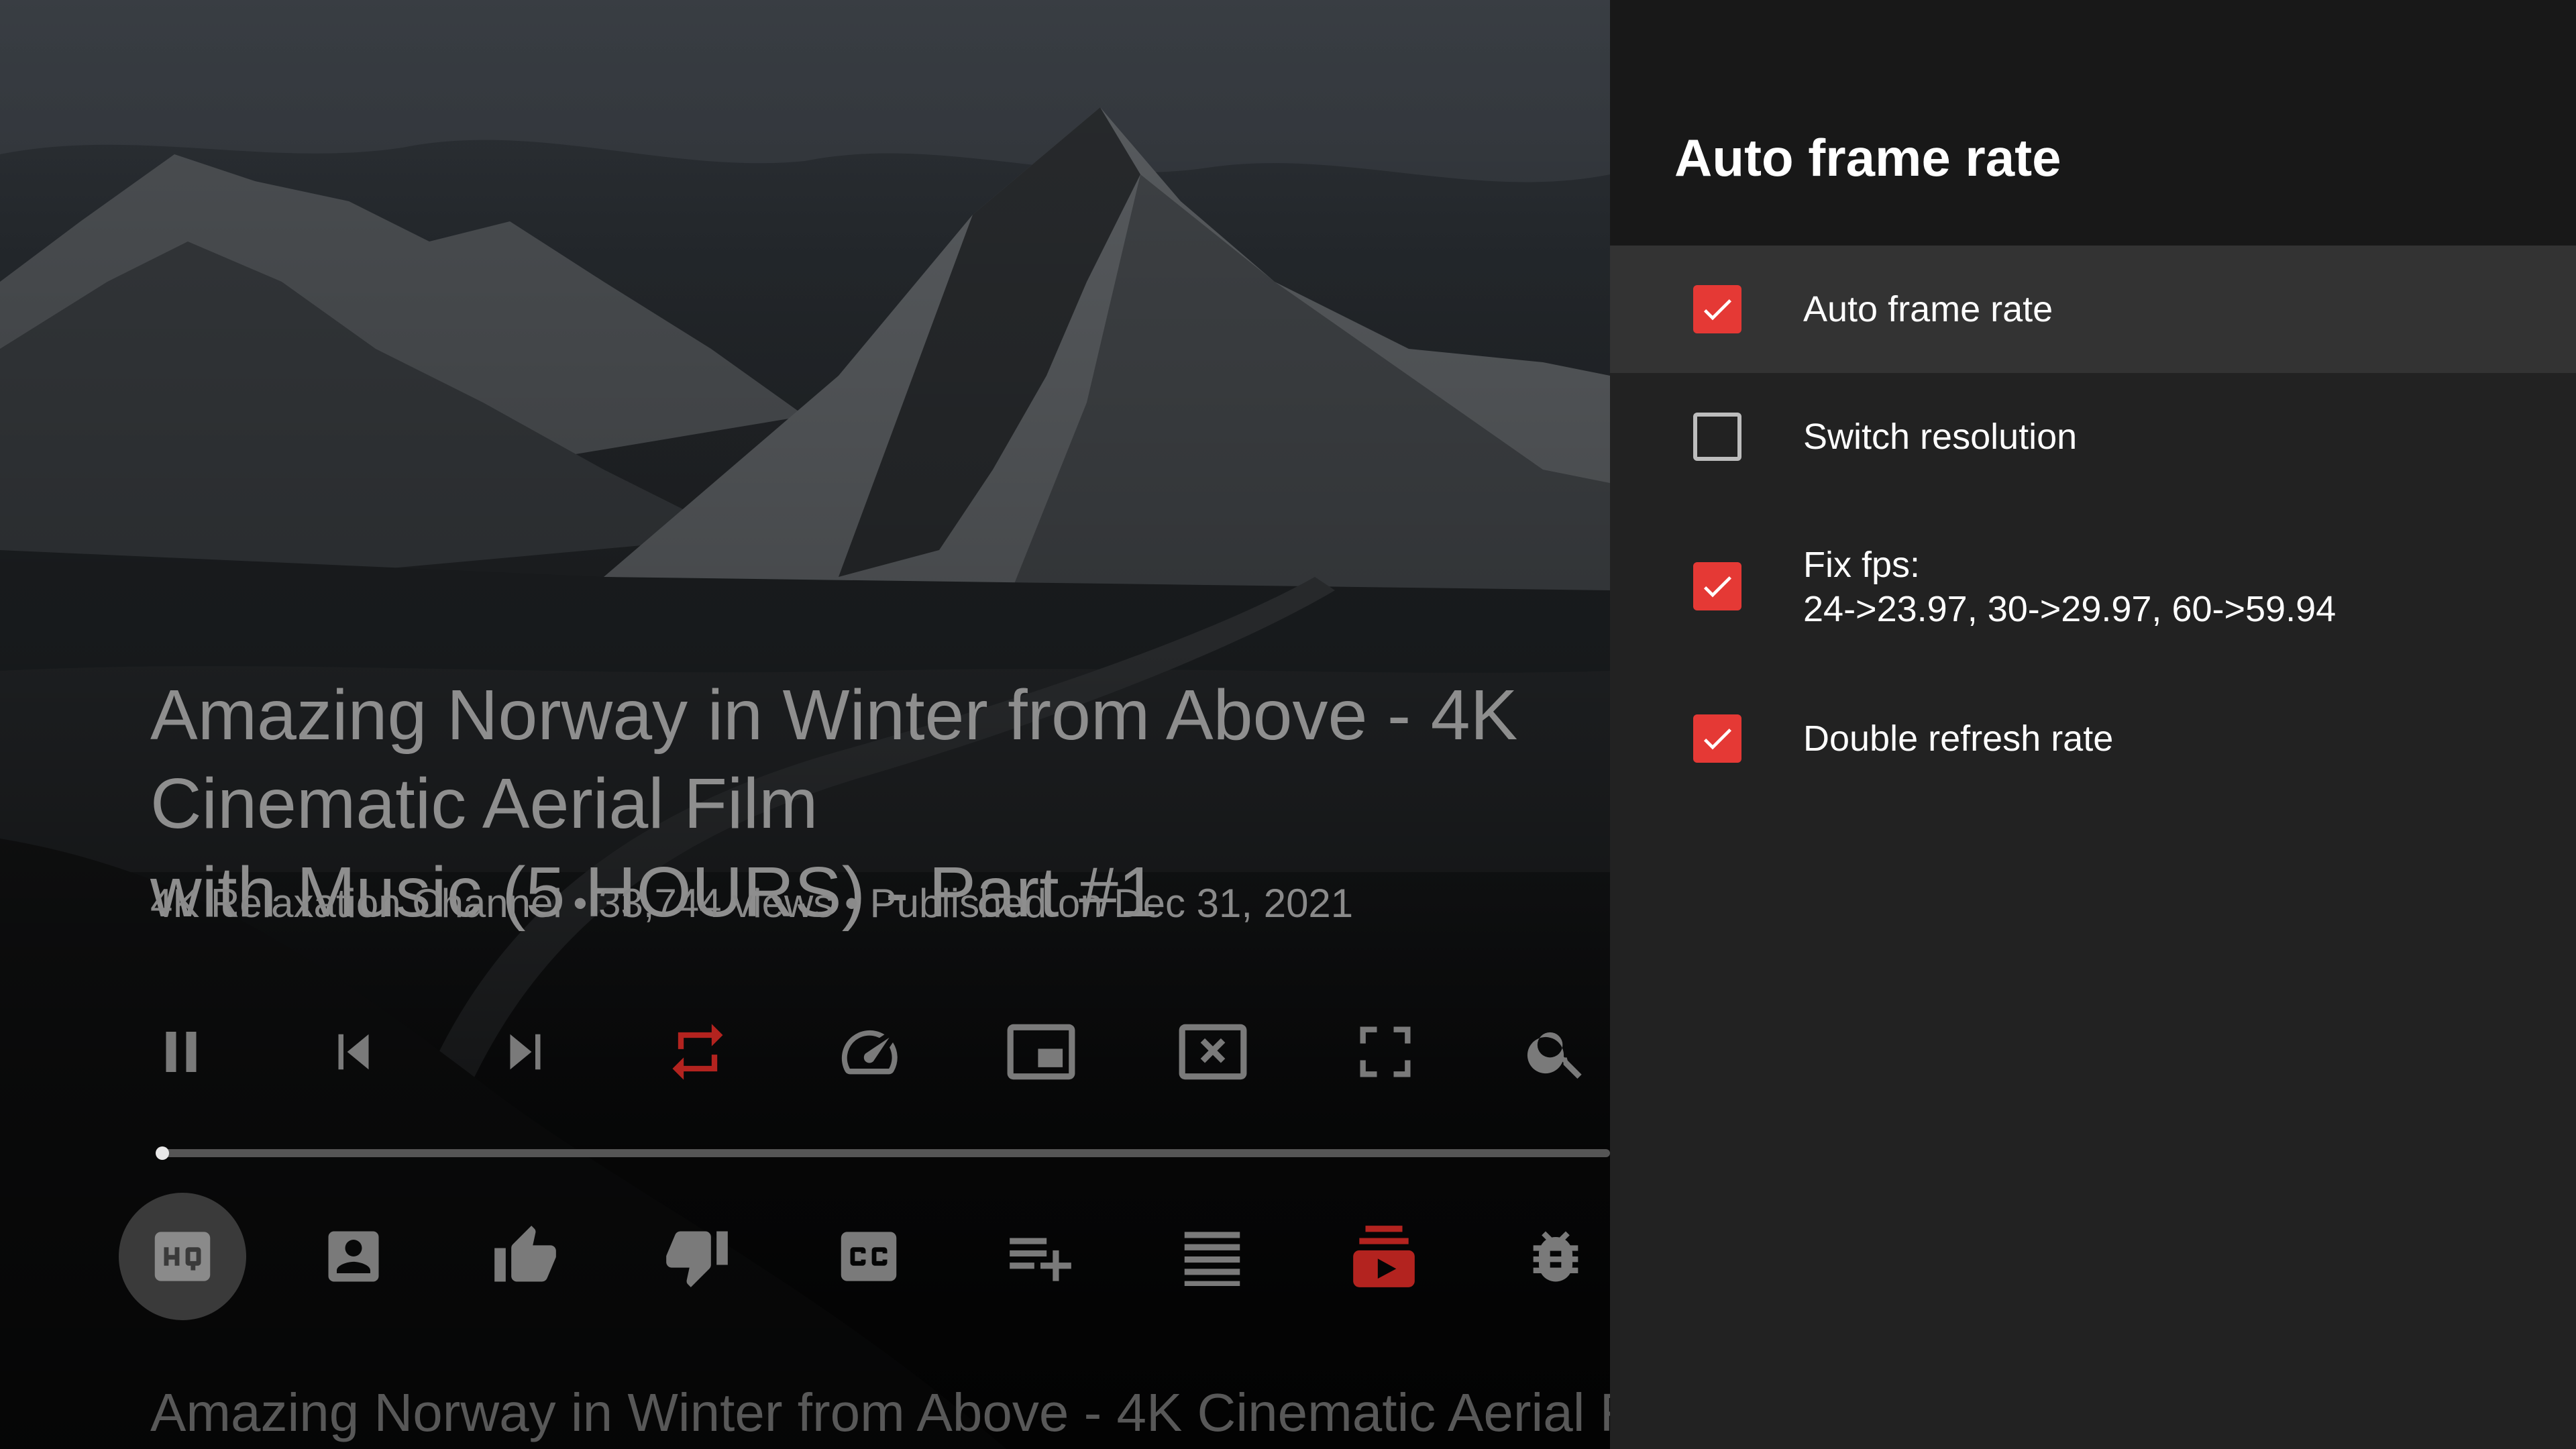 This screenshot has width=2576, height=1449. I want to click on add-to-playlist-icon, so click(1040, 1259).